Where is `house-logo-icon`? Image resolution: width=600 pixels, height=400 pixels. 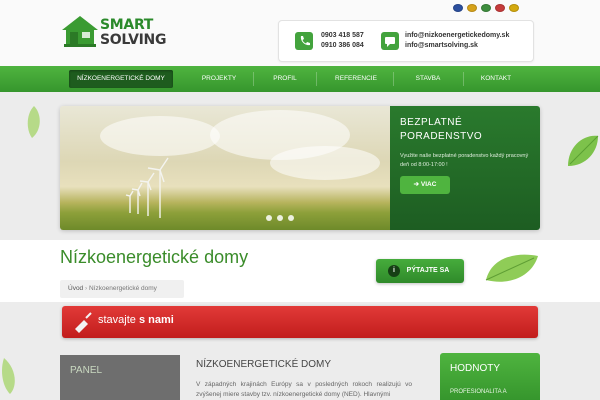
house-logo-icon is located at coordinates (80, 31).